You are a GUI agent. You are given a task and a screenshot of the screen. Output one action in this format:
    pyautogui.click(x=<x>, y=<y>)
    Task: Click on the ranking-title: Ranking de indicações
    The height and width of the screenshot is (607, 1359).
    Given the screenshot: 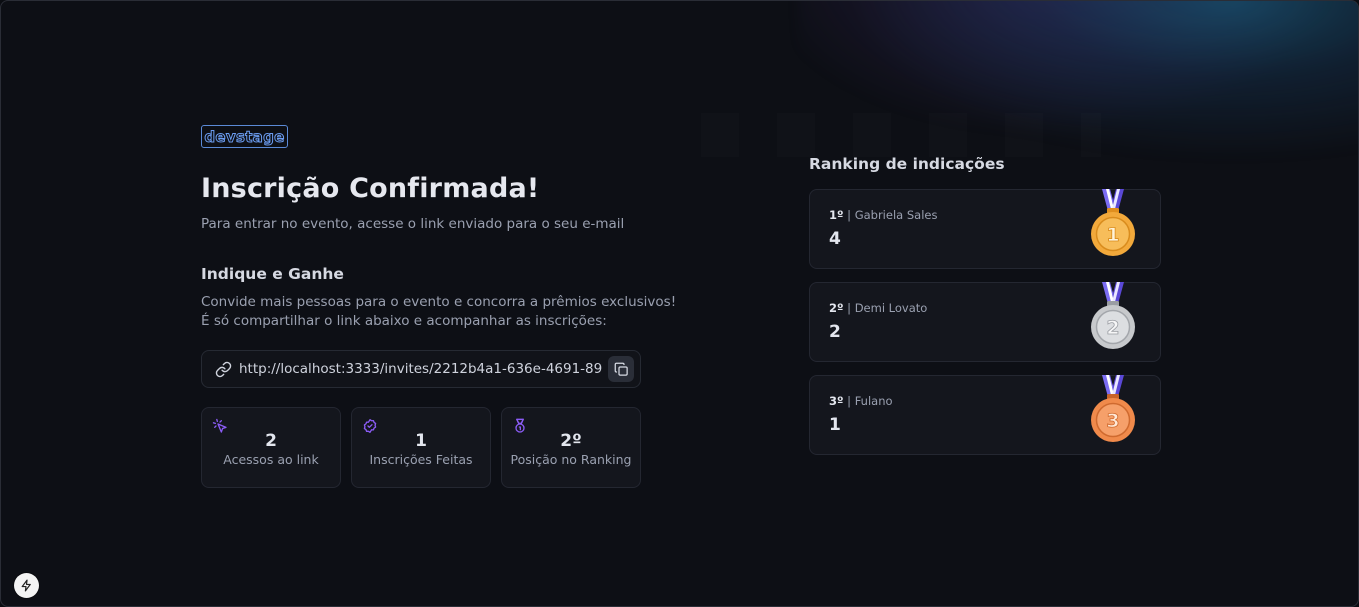 What is the action you would take?
    pyautogui.click(x=907, y=164)
    